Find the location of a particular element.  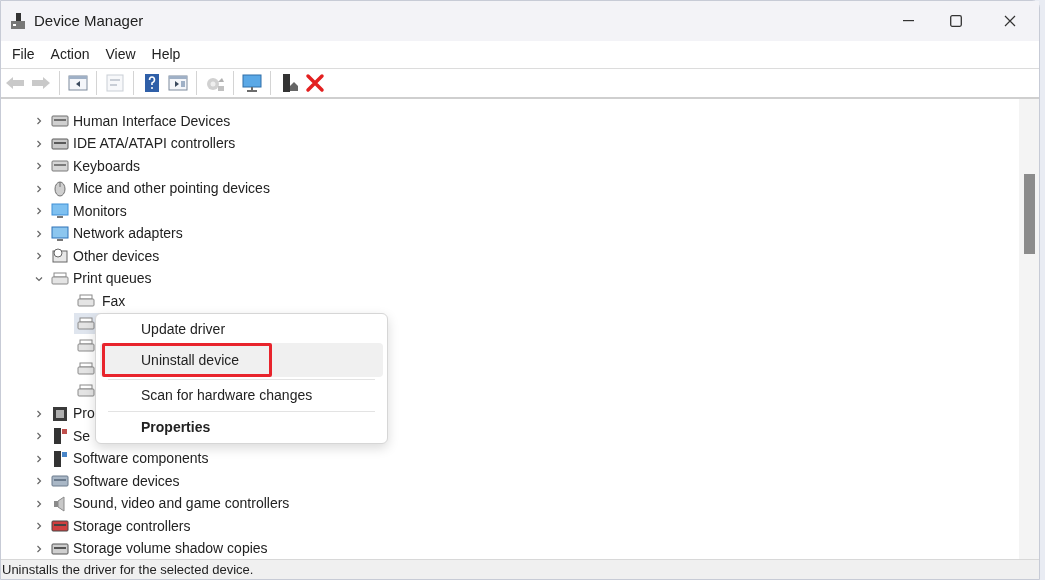

menu-item: View is located at coordinates (120, 54).